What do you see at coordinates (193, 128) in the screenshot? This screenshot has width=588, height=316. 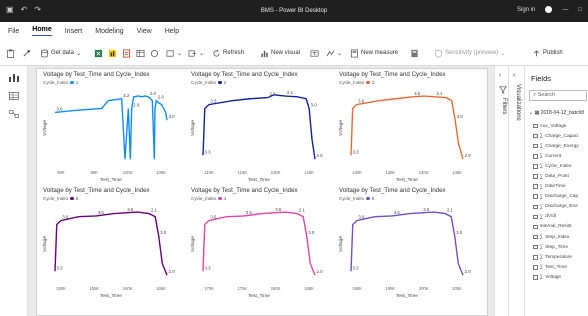 I see `y-axis-label: Voltage` at bounding box center [193, 128].